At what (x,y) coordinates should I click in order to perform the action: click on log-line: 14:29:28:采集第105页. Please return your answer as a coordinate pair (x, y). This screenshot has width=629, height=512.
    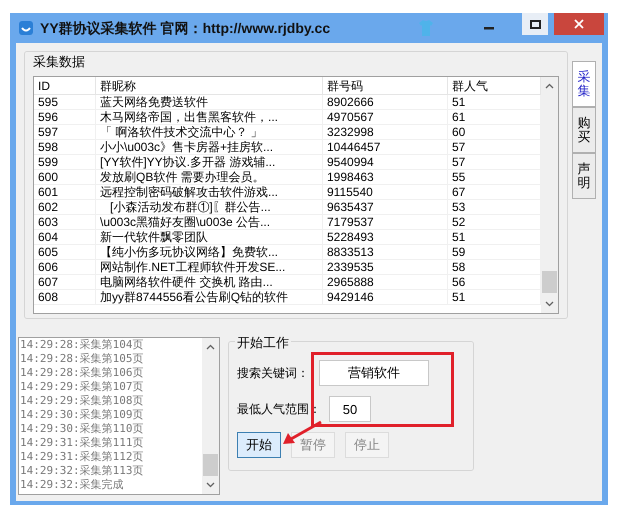
    Looking at the image, I should click on (82, 359).